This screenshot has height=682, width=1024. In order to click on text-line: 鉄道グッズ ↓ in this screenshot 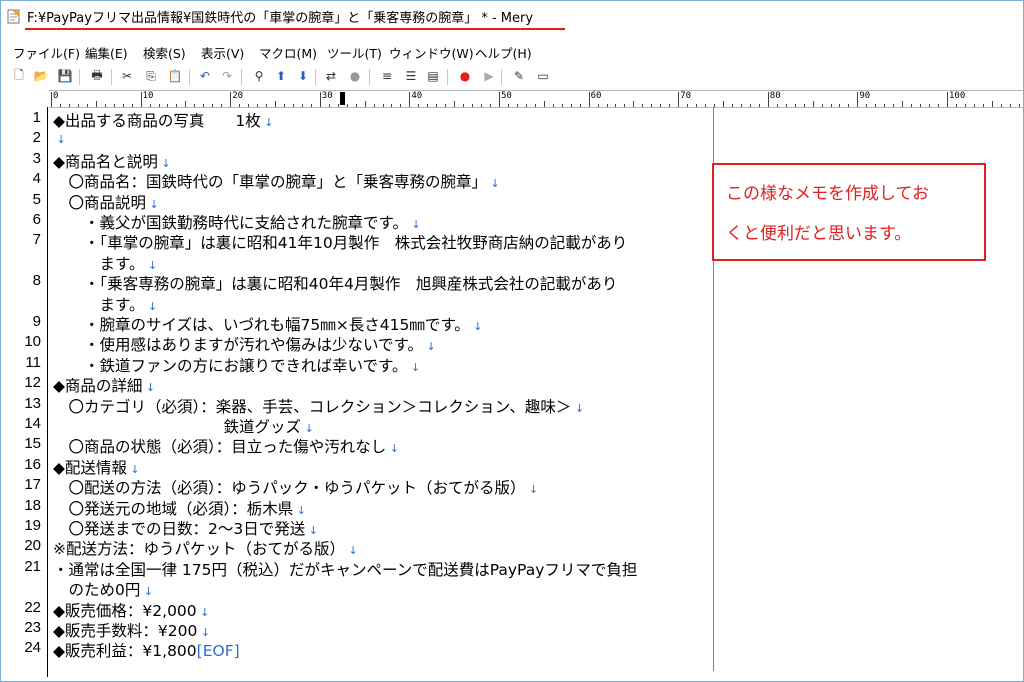, I will do `click(183, 426)`.